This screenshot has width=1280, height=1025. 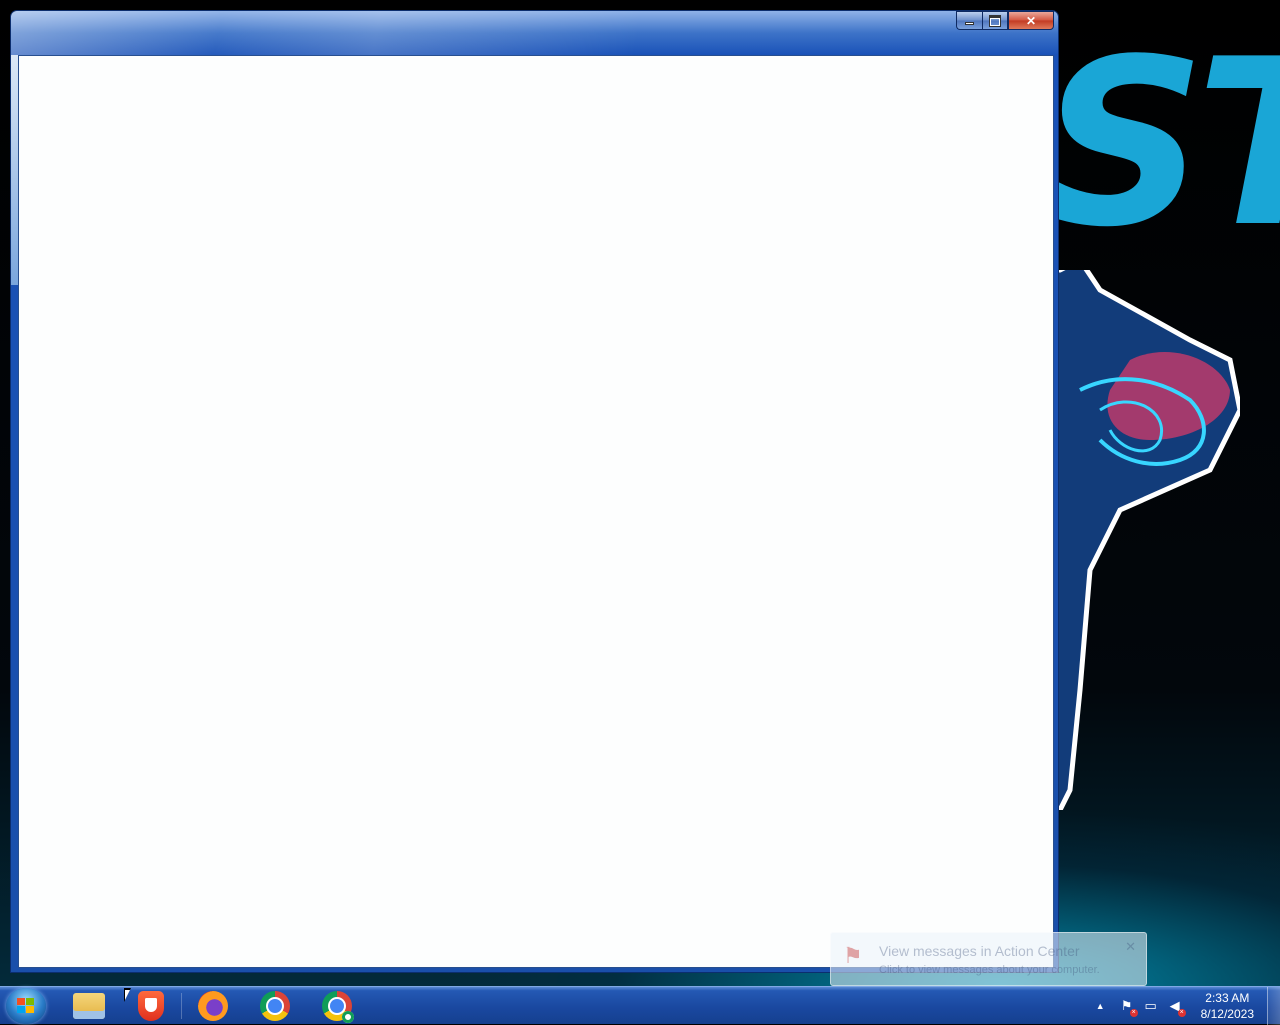 I want to click on speaker-muted-icon: ◀ ×, so click(x=1176, y=1007).